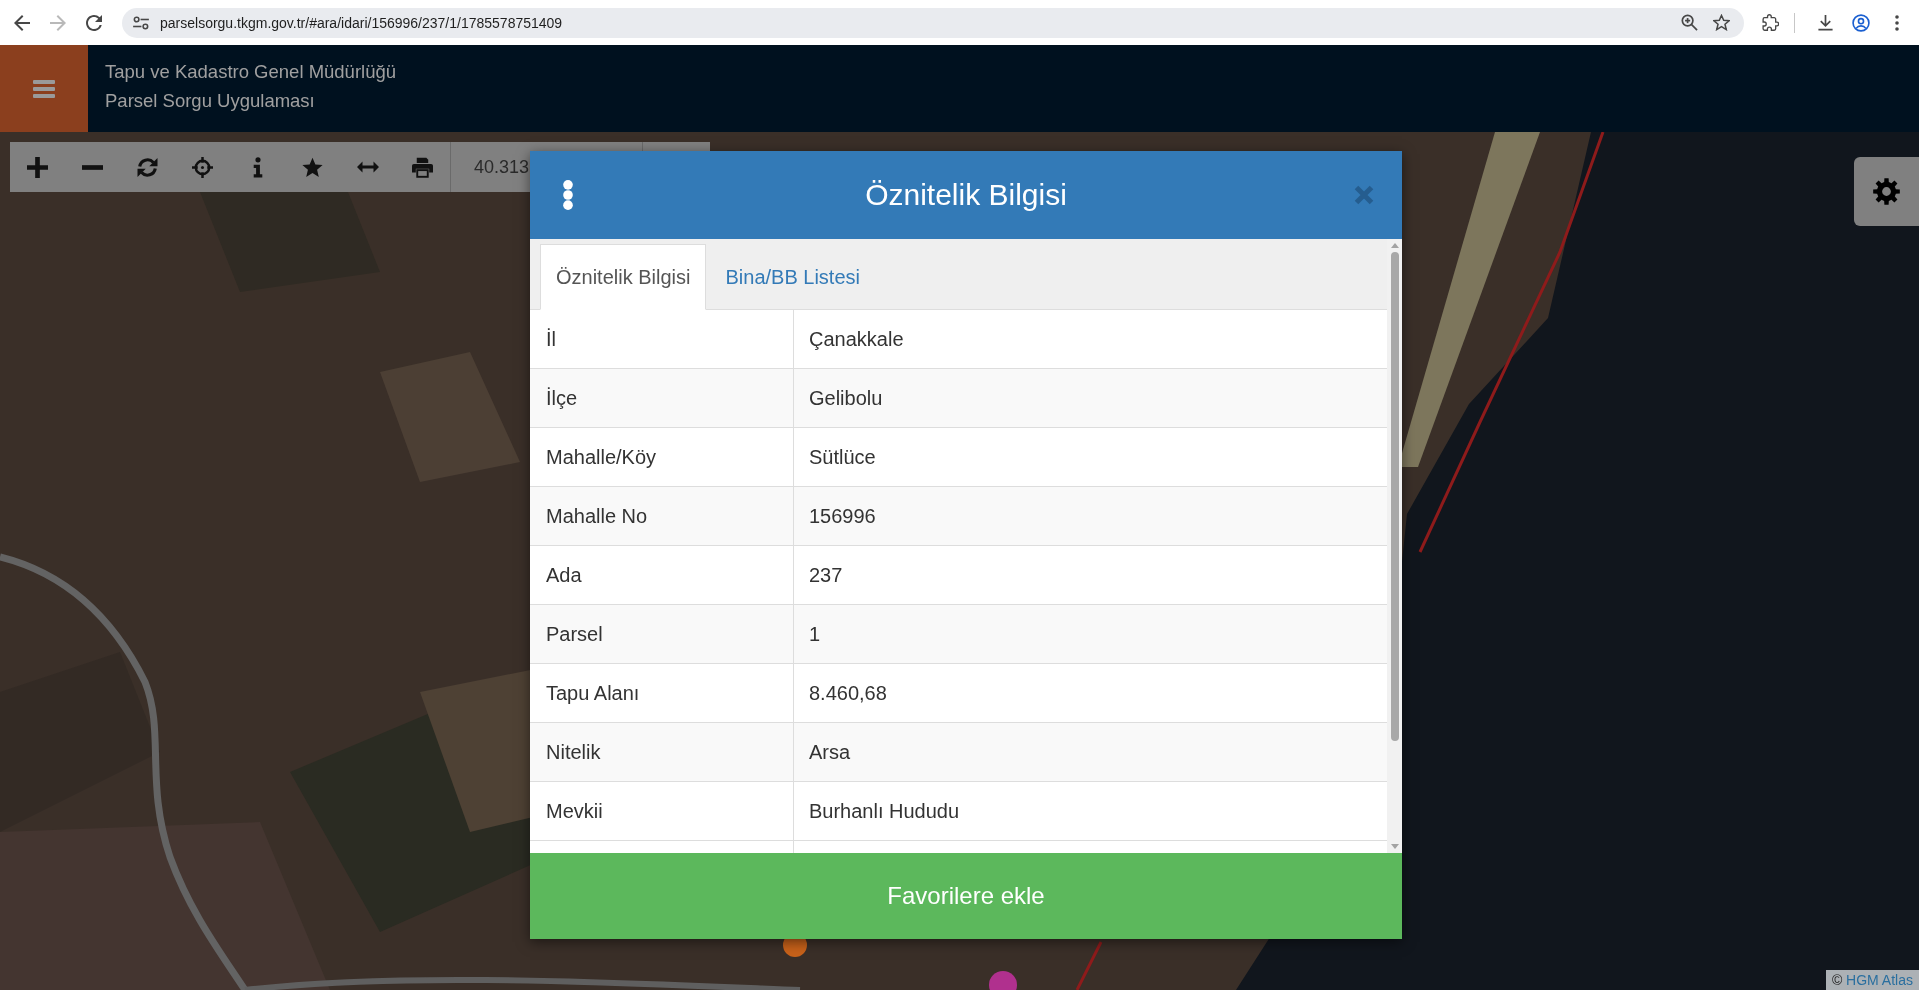 This screenshot has width=1919, height=990. I want to click on map-attribution: © HGM Atlas, so click(1872, 980).